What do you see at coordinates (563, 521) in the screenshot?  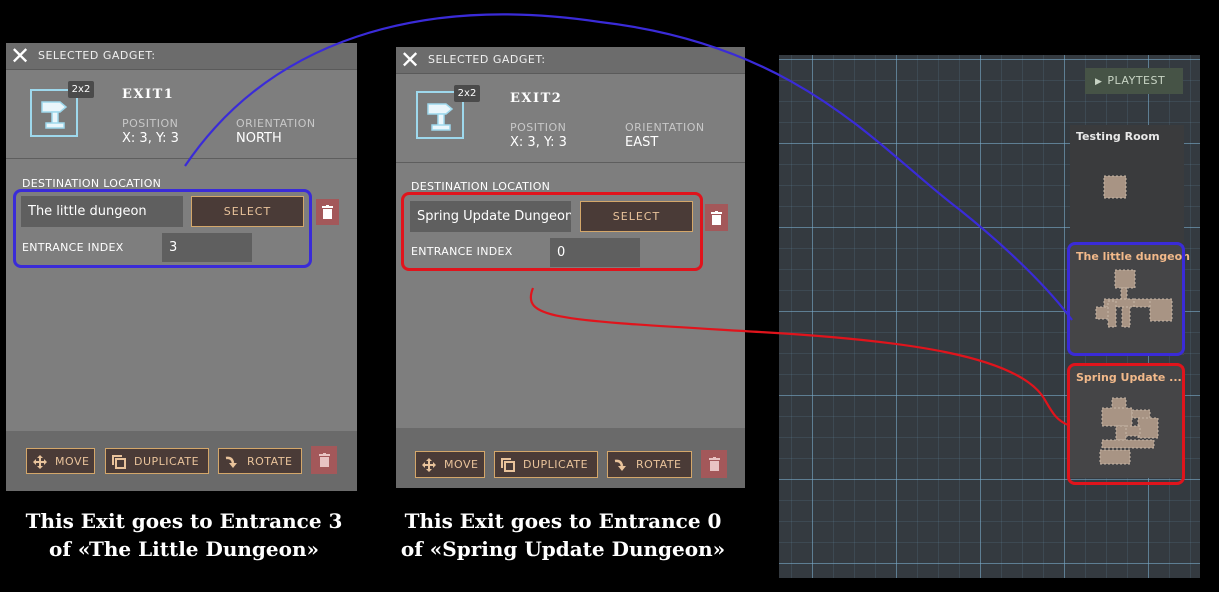 I see `caption-right-line1: This Exit goes to Entrance 0` at bounding box center [563, 521].